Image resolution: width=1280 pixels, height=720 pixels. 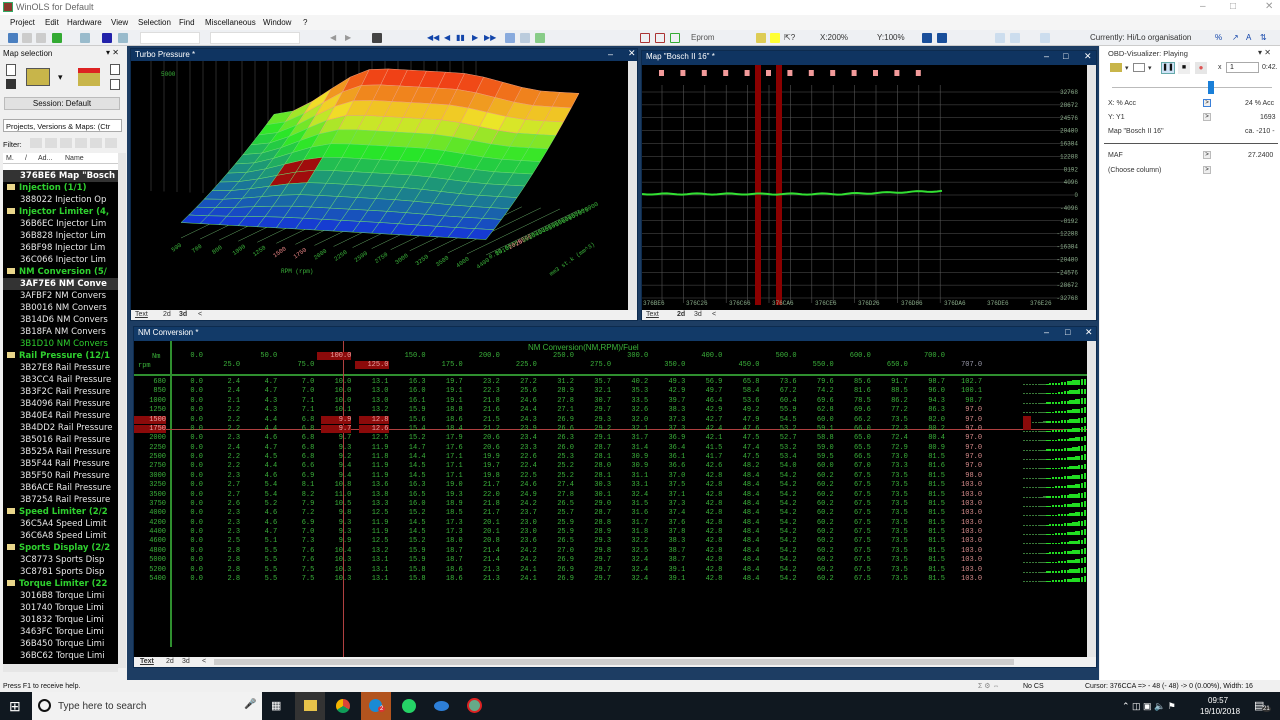 What do you see at coordinates (930, 429) in the screenshot?
I see `table-cell: 80.2` at bounding box center [930, 429].